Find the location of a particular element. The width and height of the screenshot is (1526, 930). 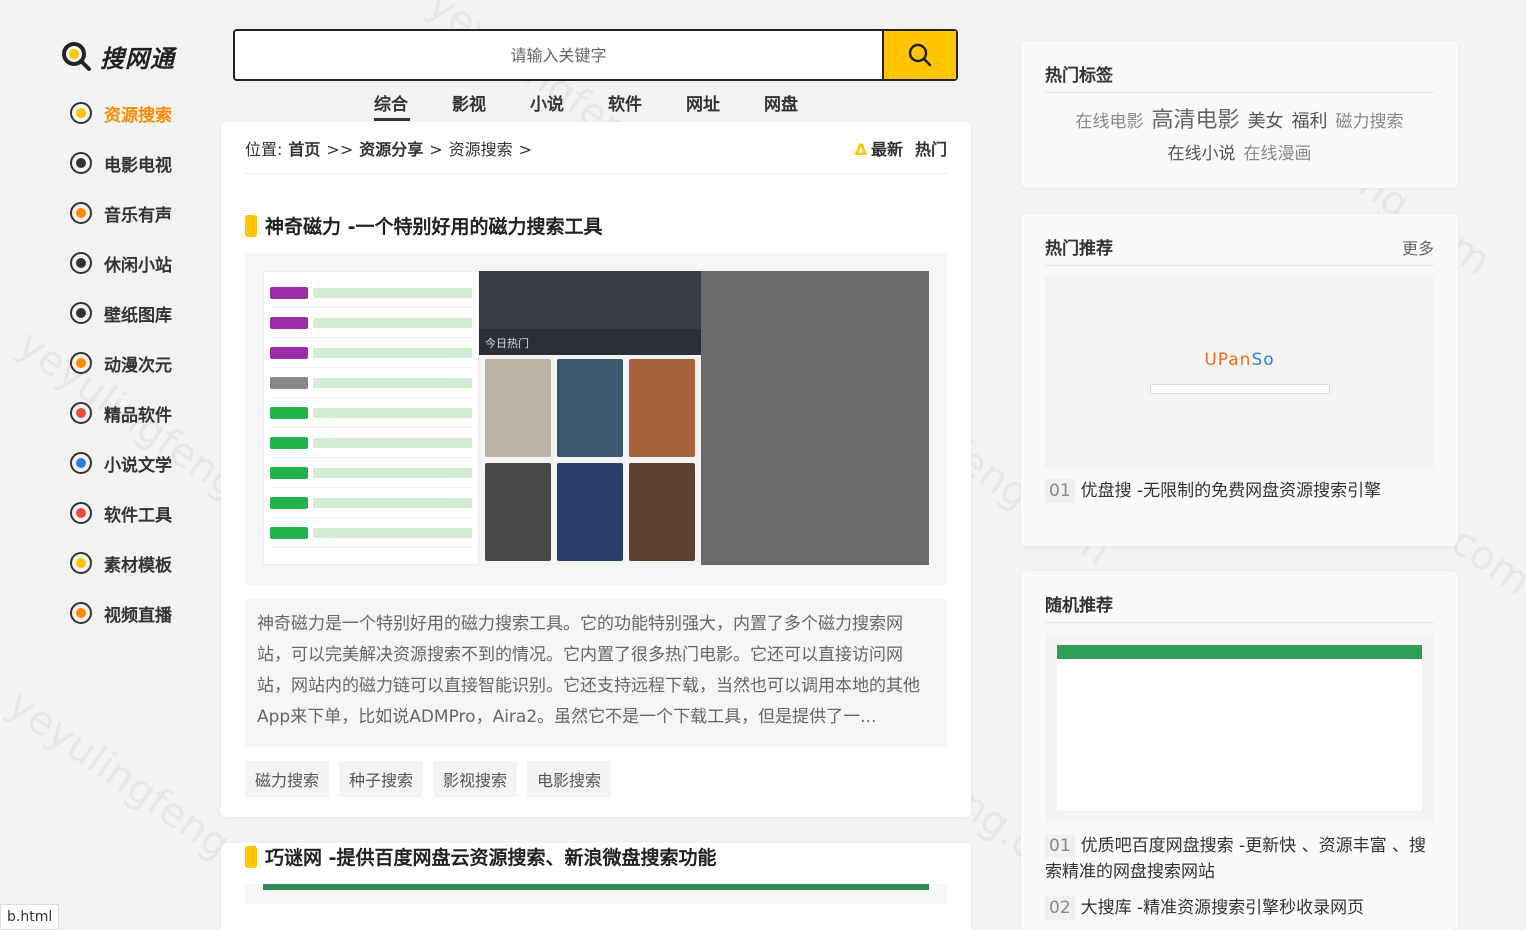

item-text: 优质吧百度网盘搜索 -更新快 、资源丰富 、搜索精准的网盘搜索网站 is located at coordinates (1235, 859).